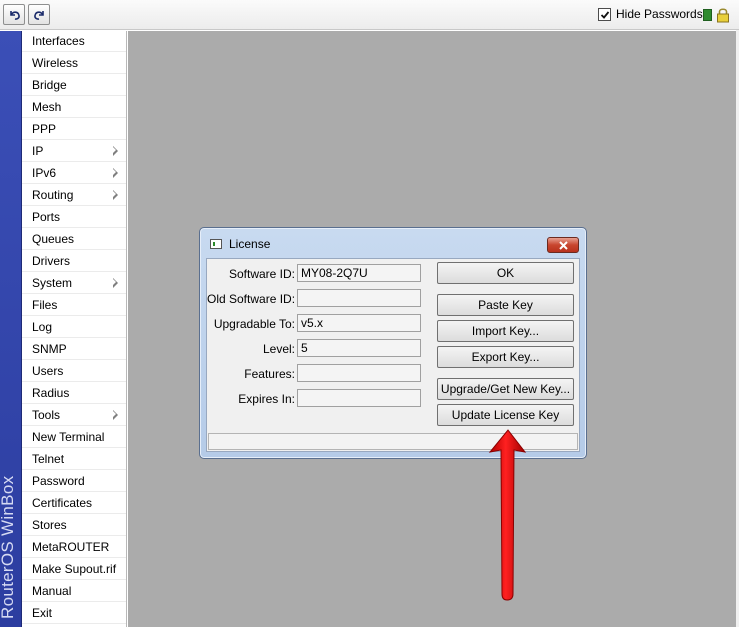 This screenshot has width=739, height=627. Describe the element at coordinates (46, 217) in the screenshot. I see `sidebar-item-label: Ports` at that location.